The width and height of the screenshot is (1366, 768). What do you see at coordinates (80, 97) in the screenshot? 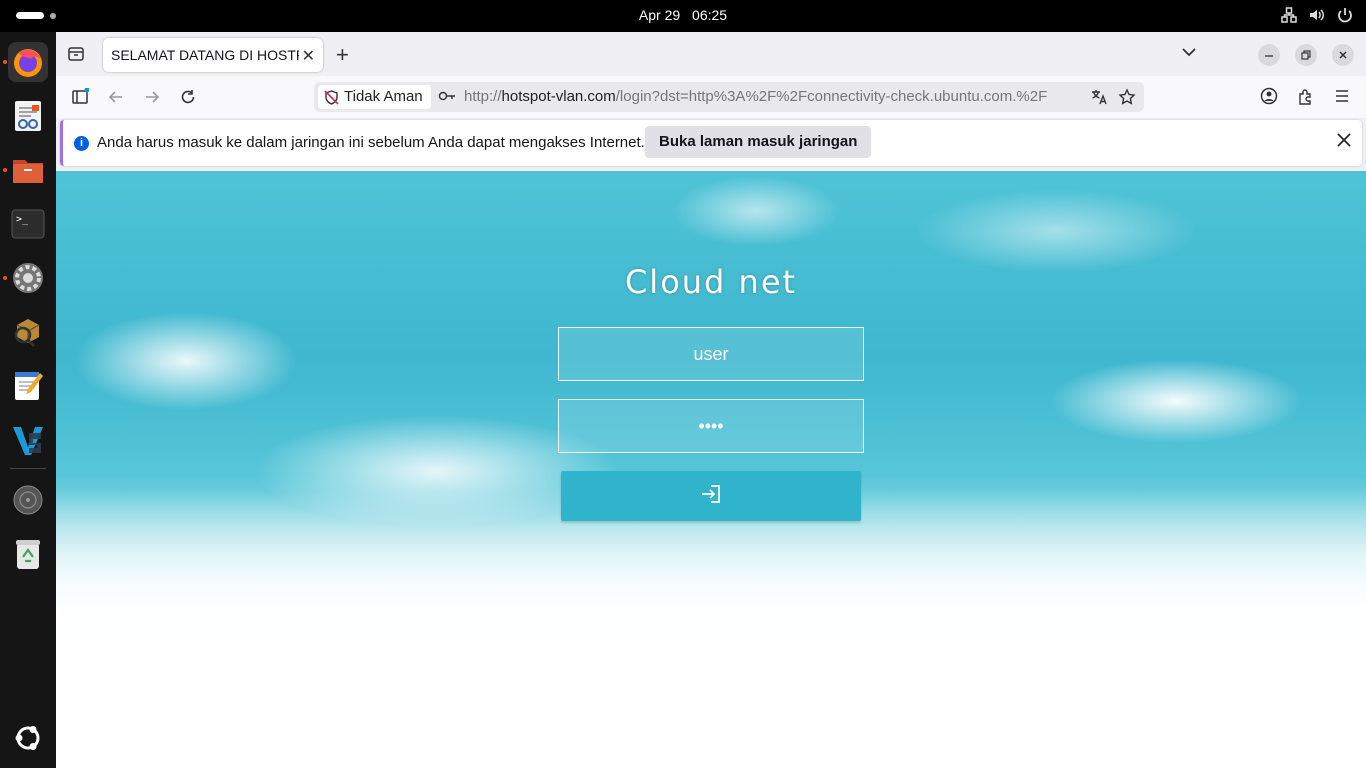
I see `sidebar-icon` at bounding box center [80, 97].